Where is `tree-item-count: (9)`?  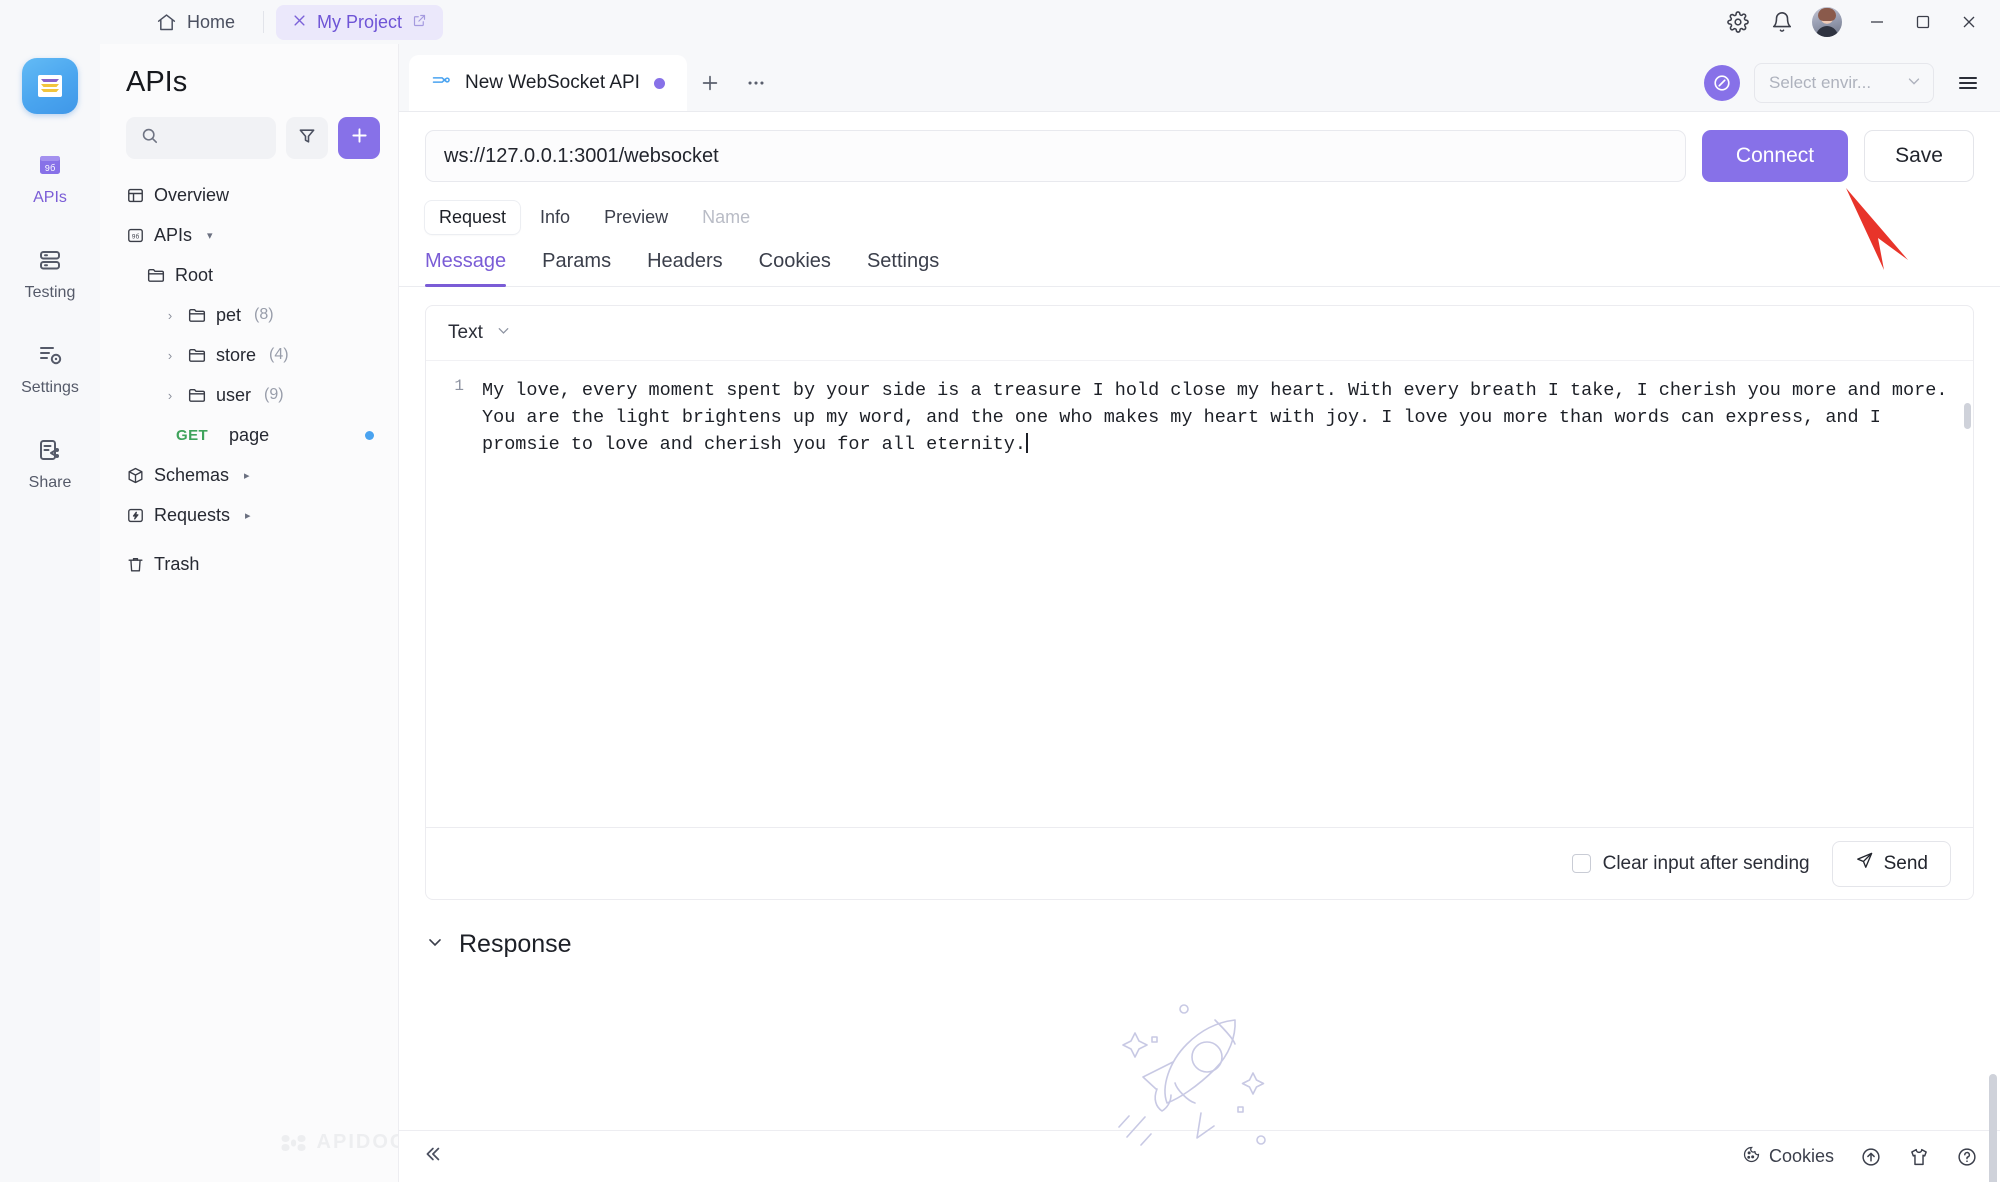
tree-item-count: (9) is located at coordinates (274, 394).